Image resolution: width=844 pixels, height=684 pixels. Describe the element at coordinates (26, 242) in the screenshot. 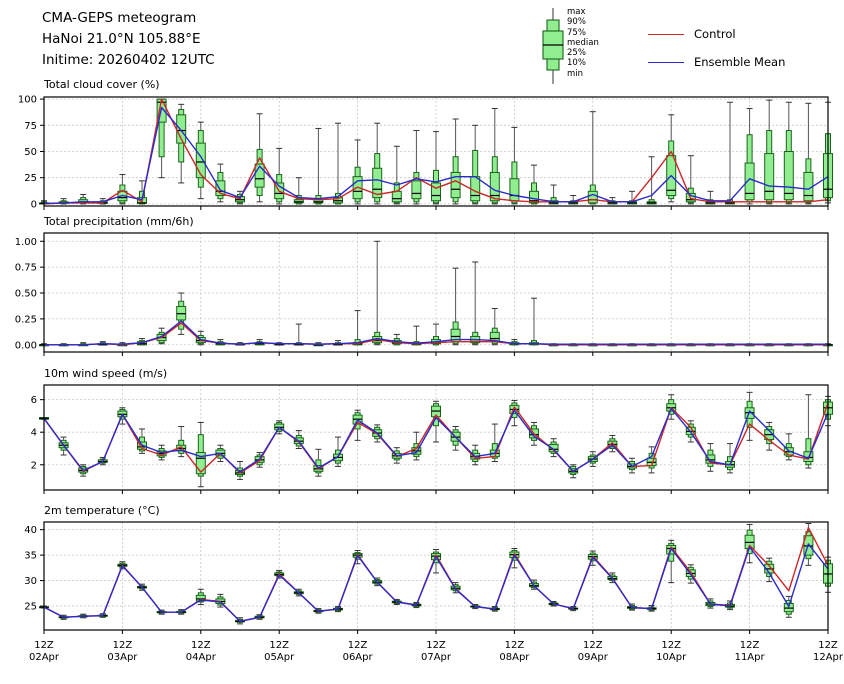

I see `svg-text: 1.00` at that location.